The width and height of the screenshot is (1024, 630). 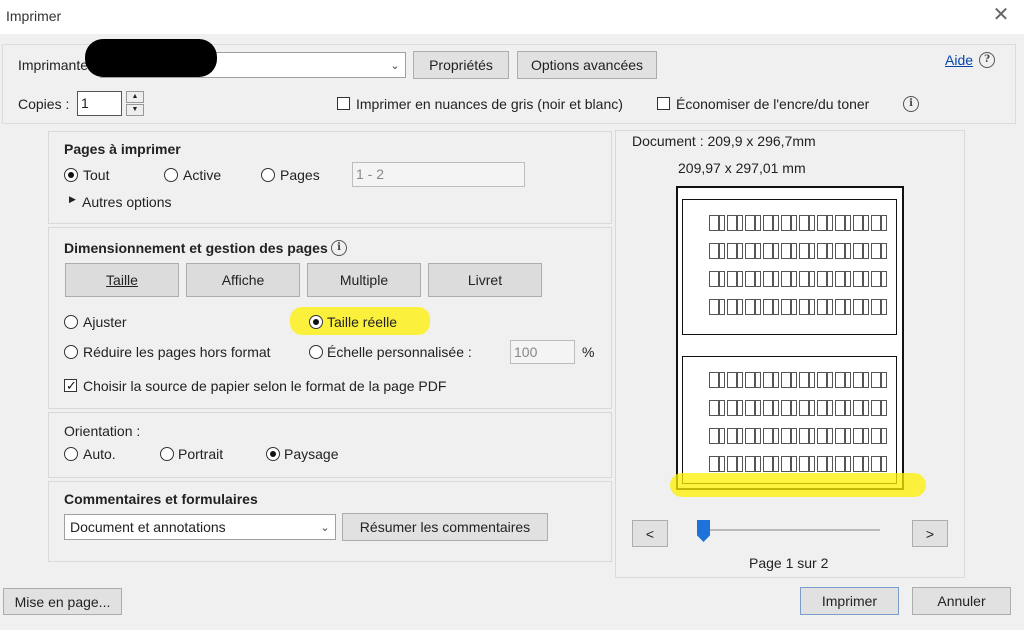 What do you see at coordinates (122, 280) in the screenshot?
I see `tab-size: Taille` at bounding box center [122, 280].